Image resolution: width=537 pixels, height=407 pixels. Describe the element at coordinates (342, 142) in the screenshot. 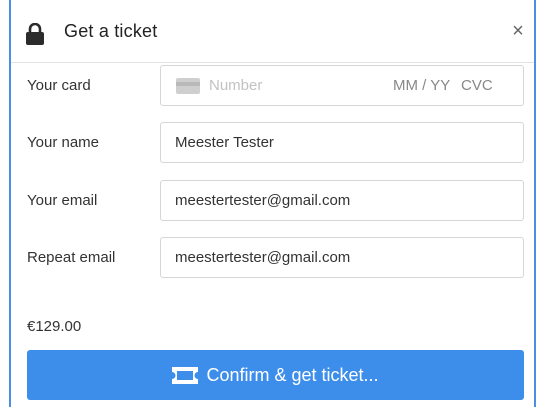

I see `name-field: Meester Tester` at that location.